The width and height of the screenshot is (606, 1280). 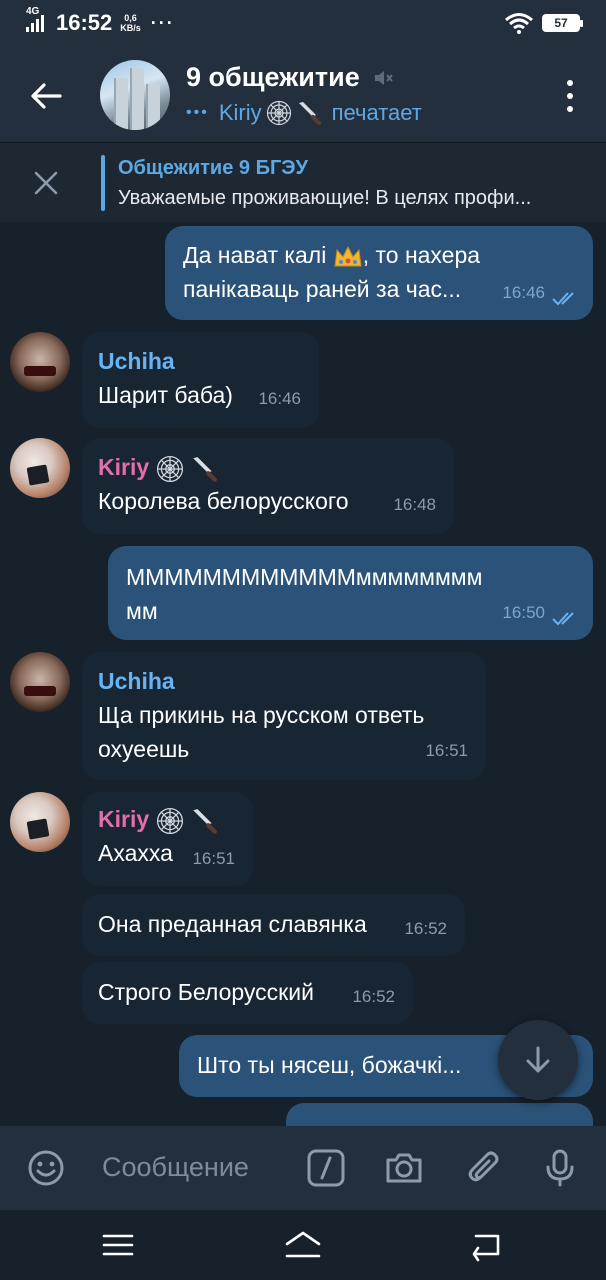 I want to click on message-text-part: Да нават калі, so click(x=255, y=255).